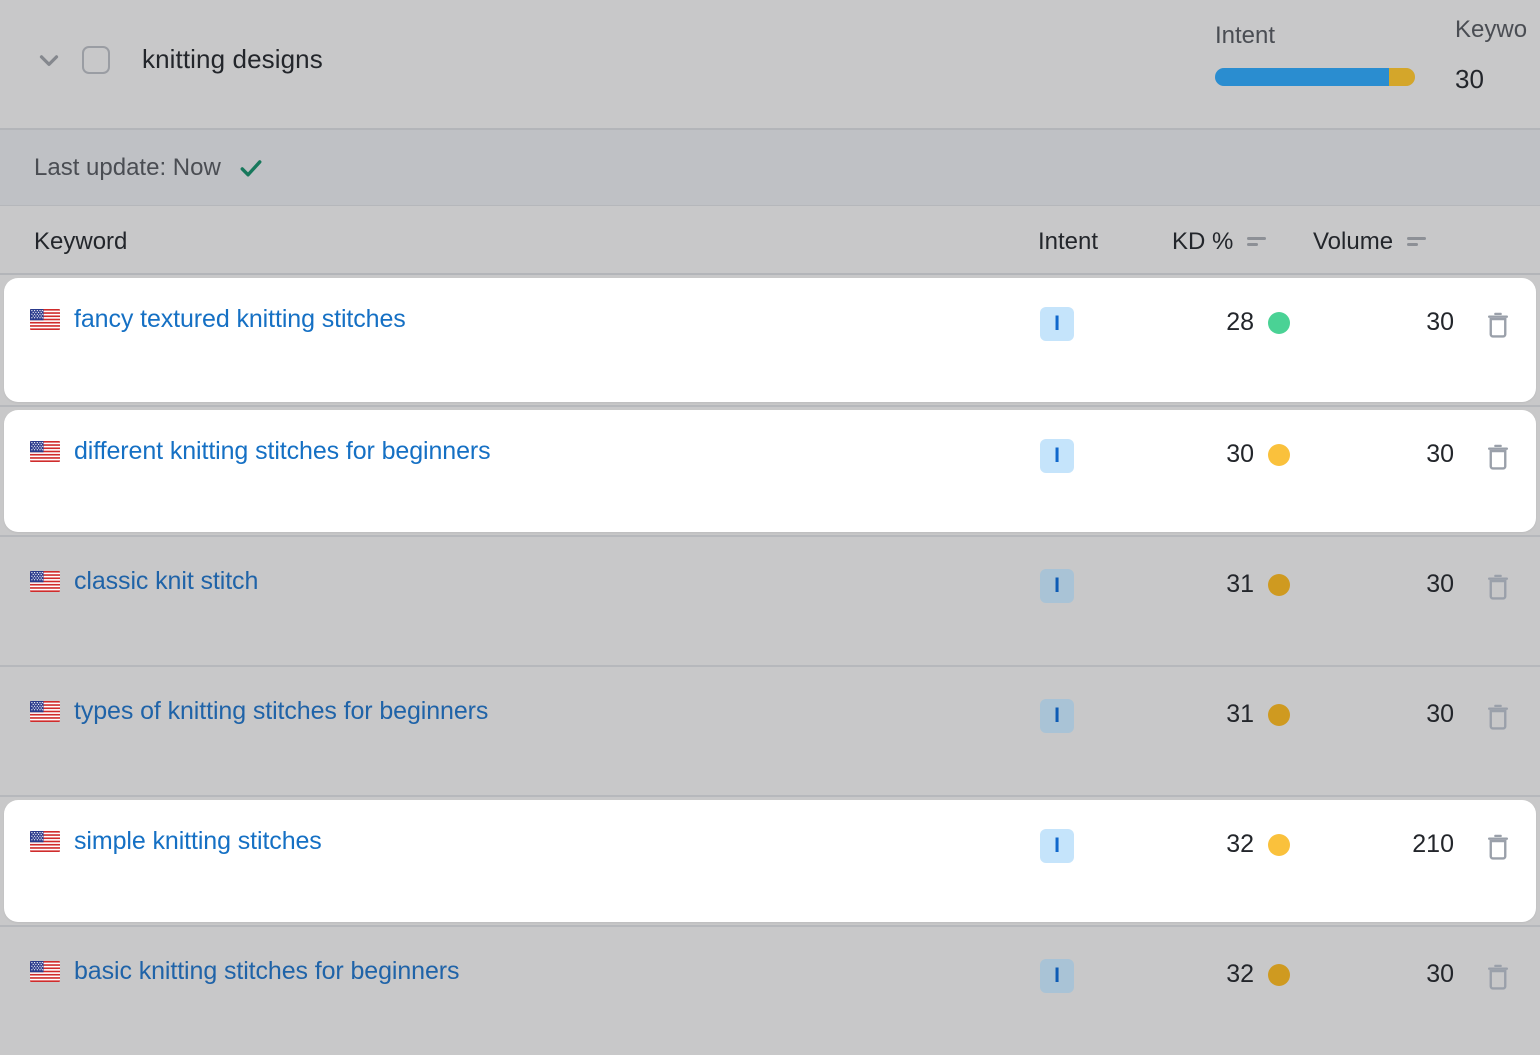  Describe the element at coordinates (1402, 77) in the screenshot. I see `intent-segment-commercial` at that location.